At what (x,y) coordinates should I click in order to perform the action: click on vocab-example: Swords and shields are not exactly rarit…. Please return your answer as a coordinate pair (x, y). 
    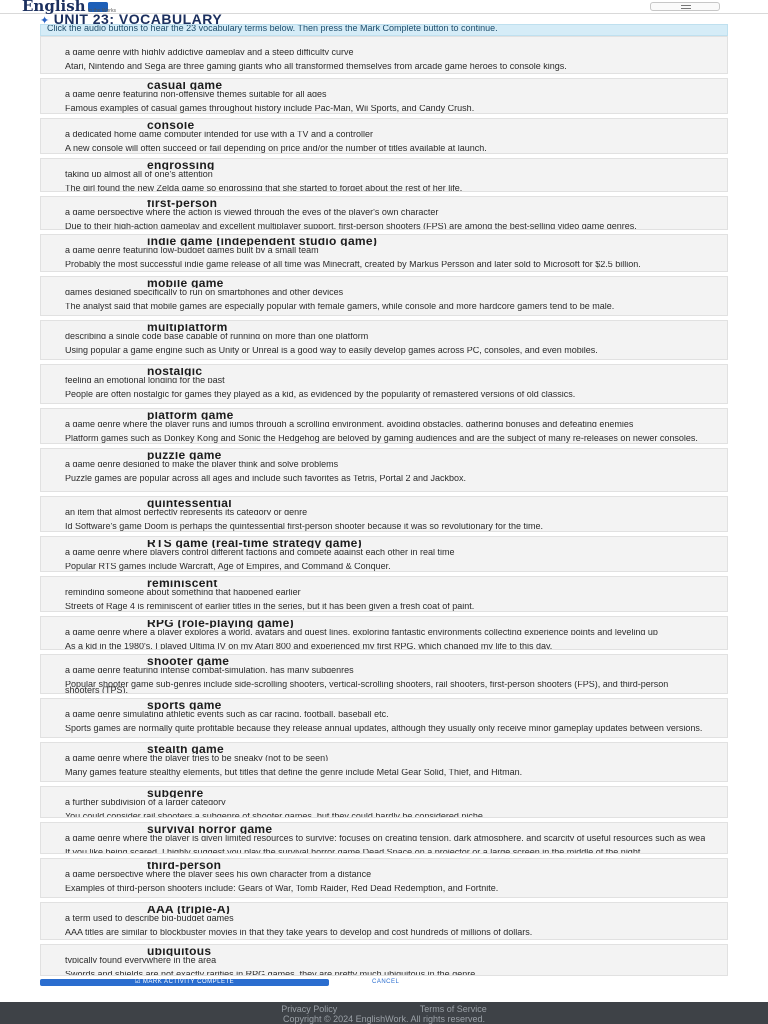
    Looking at the image, I should click on (271, 973).